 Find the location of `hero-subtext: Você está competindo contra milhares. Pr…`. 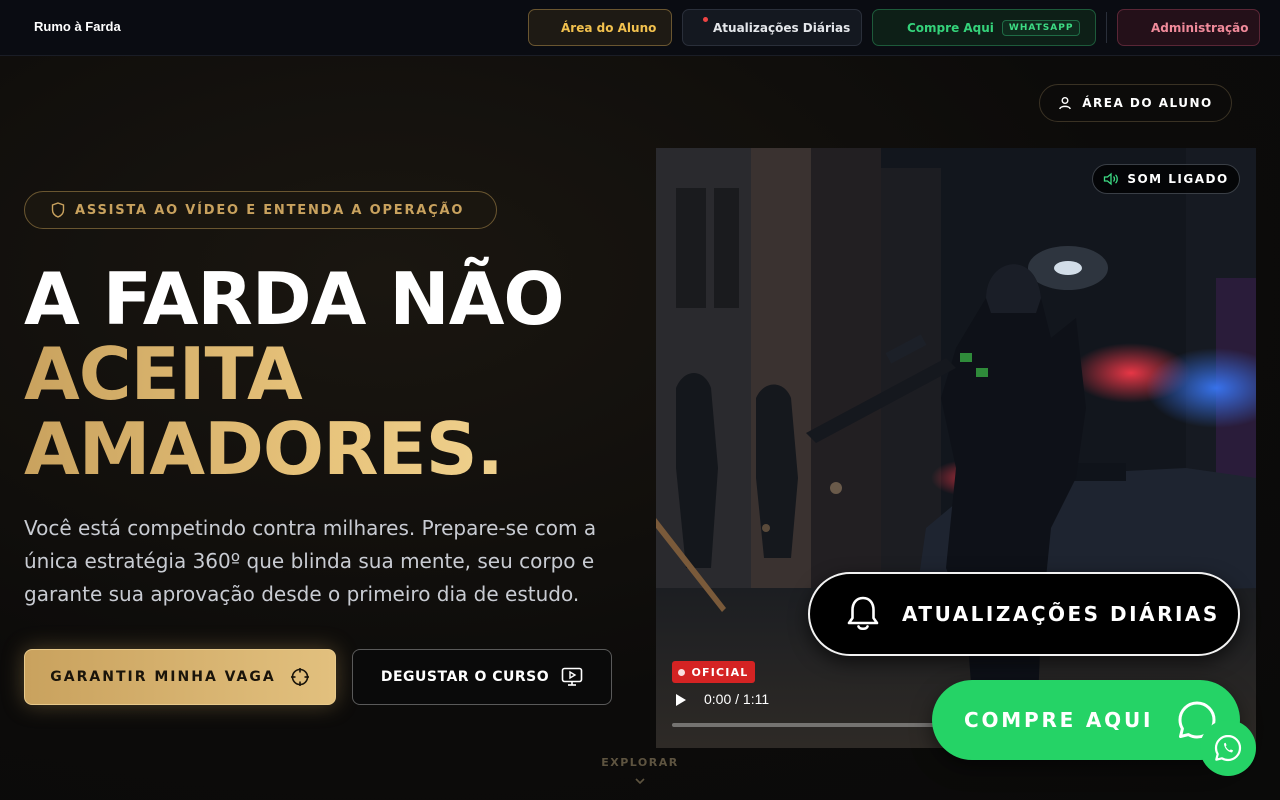

hero-subtext: Você está competindo contra milhares. Pr… is located at coordinates (310, 561).